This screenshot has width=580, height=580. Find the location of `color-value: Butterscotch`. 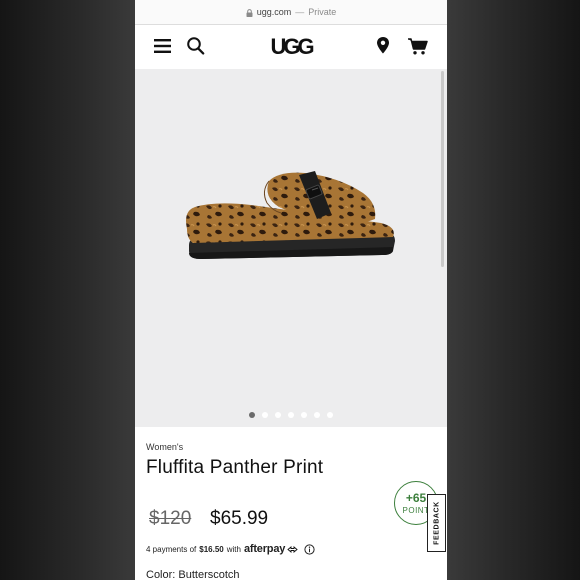

color-value: Butterscotch is located at coordinates (209, 574).